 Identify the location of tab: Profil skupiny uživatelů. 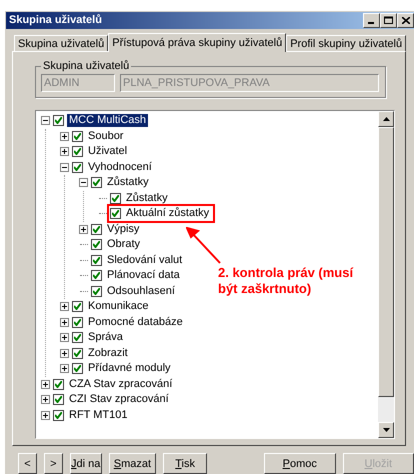
(346, 43).